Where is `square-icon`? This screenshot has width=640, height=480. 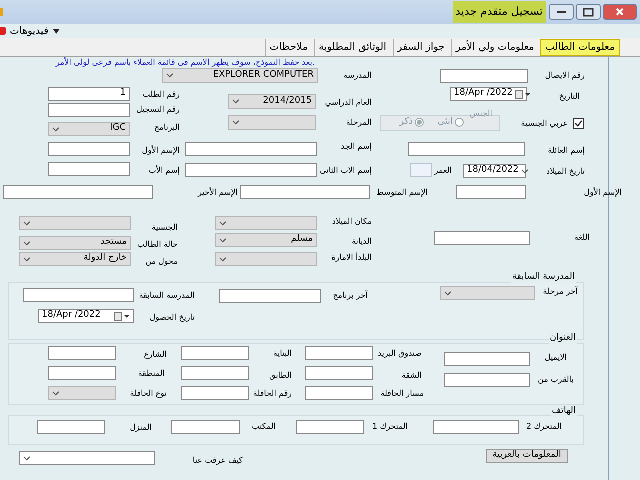 square-icon is located at coordinates (588, 12).